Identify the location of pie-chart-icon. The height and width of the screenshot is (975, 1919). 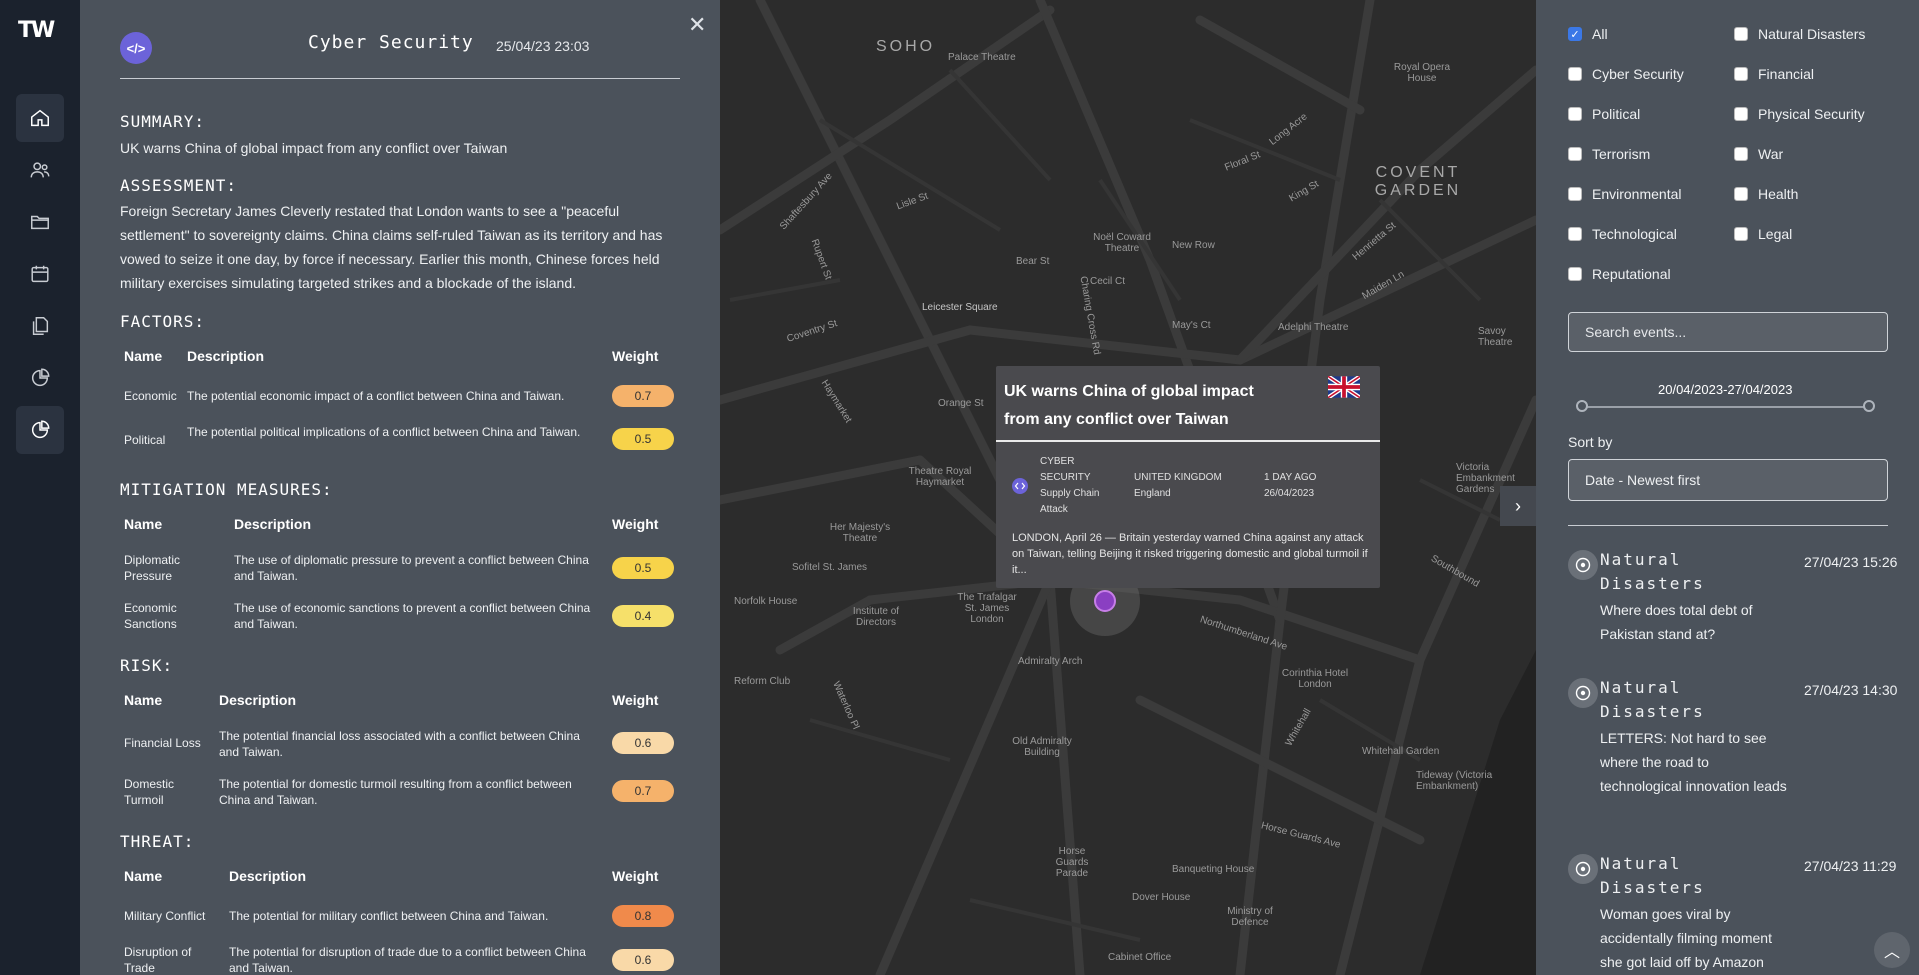
(40, 377).